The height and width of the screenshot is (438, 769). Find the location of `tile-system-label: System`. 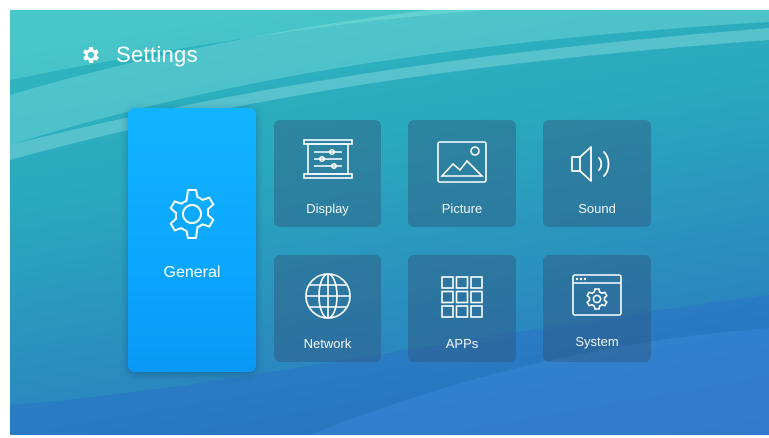

tile-system-label: System is located at coordinates (597, 341).